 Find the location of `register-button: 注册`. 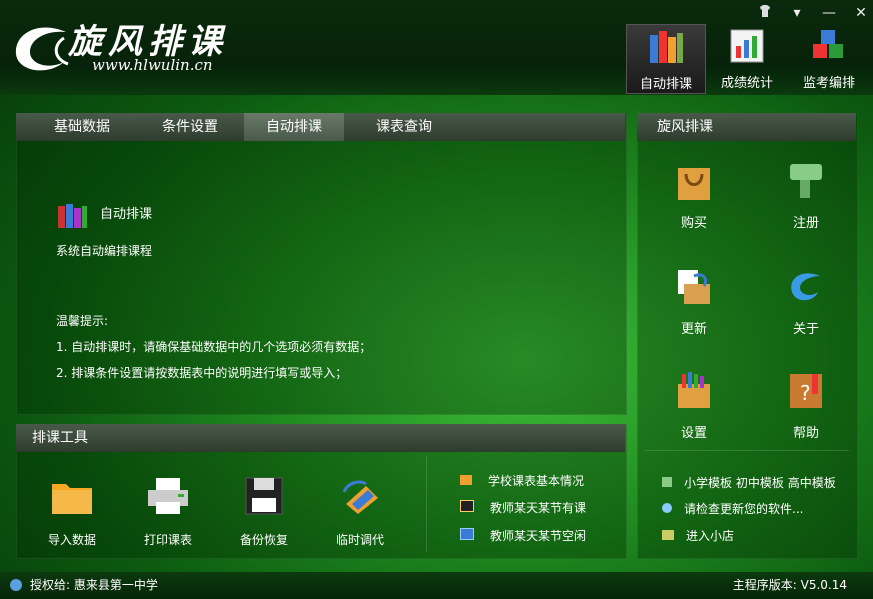

register-button: 注册 is located at coordinates (806, 195).